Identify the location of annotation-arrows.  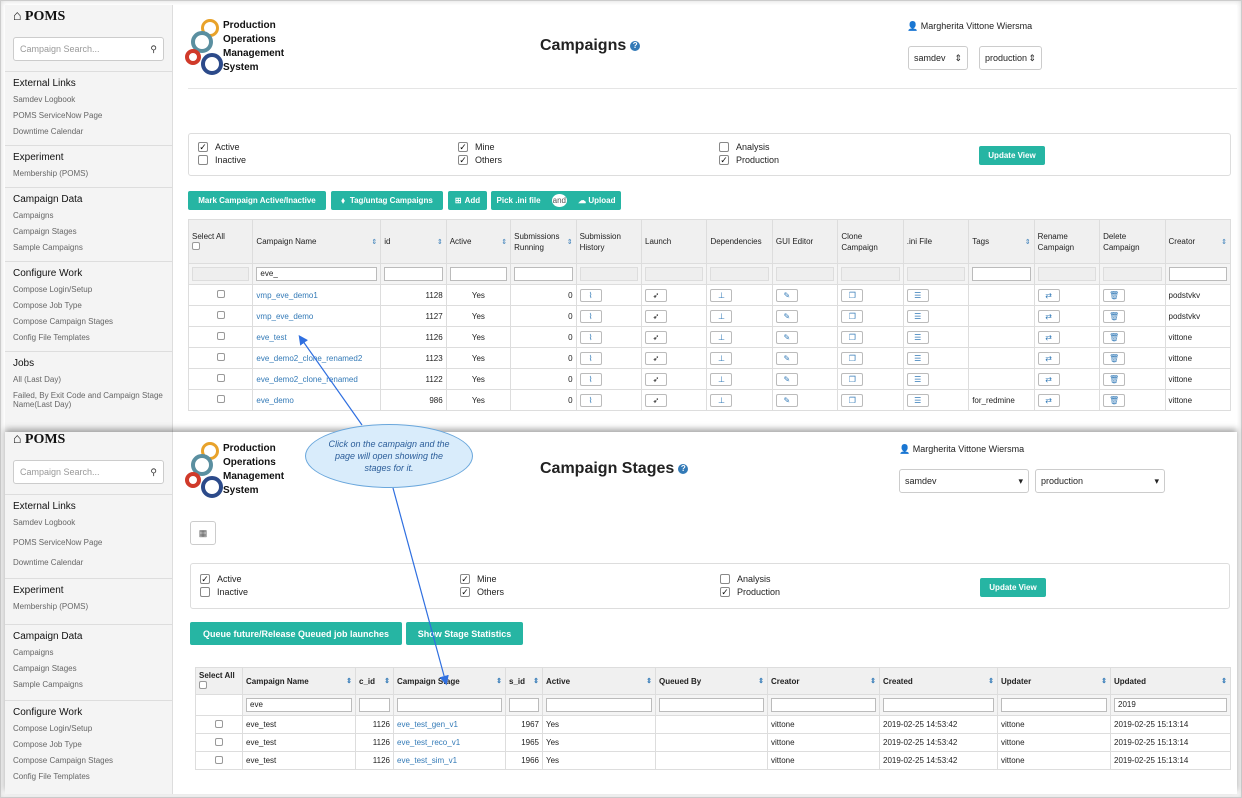
(373, 510).